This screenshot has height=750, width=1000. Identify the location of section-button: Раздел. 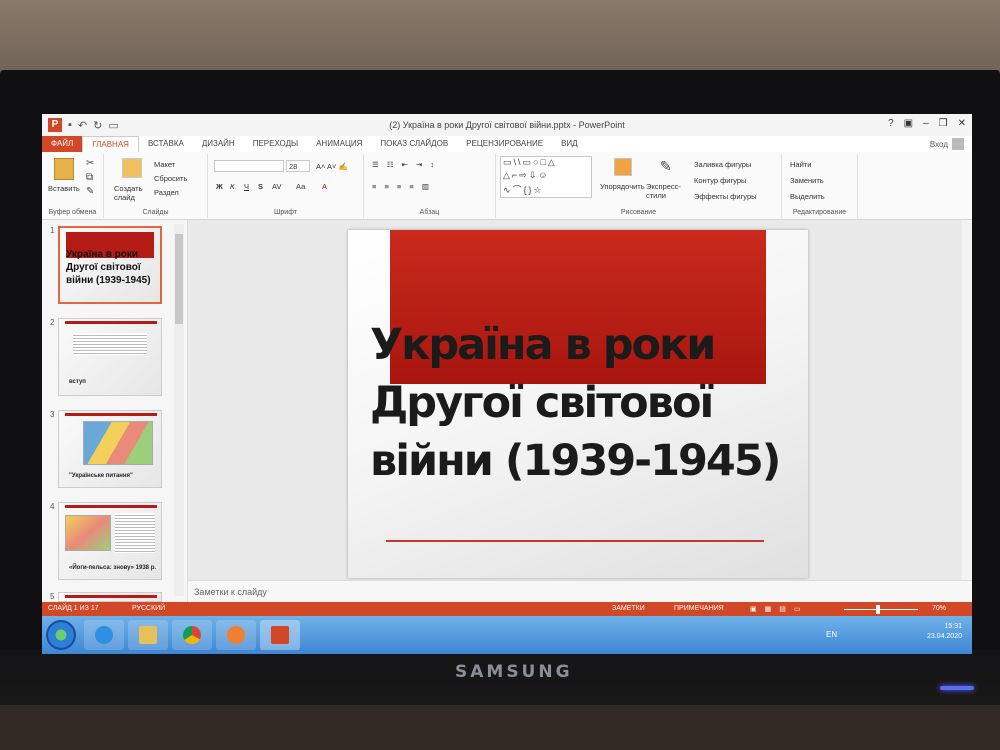
(166, 192).